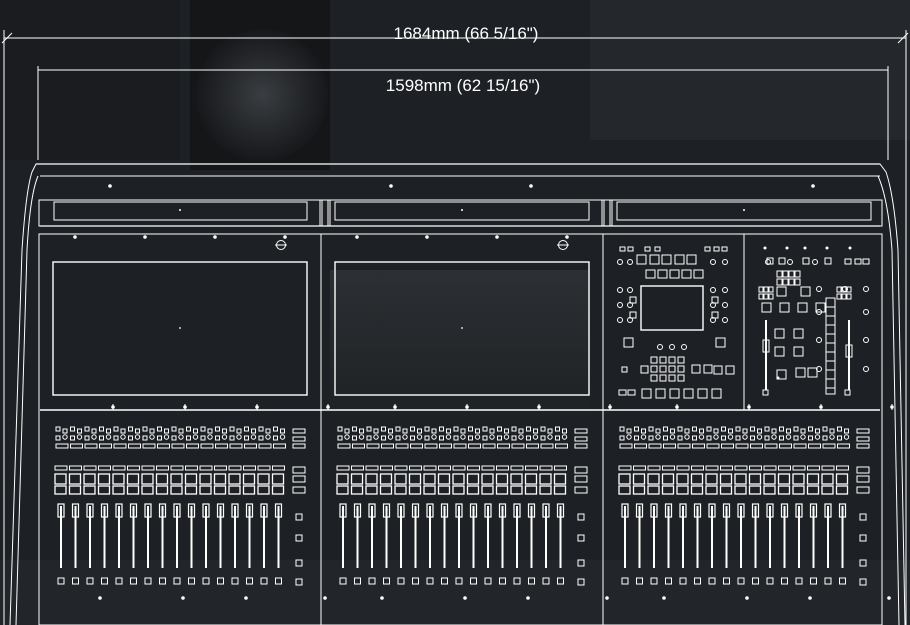 This screenshot has height=625, width=910. I want to click on master-panel-left, so click(676, 322).